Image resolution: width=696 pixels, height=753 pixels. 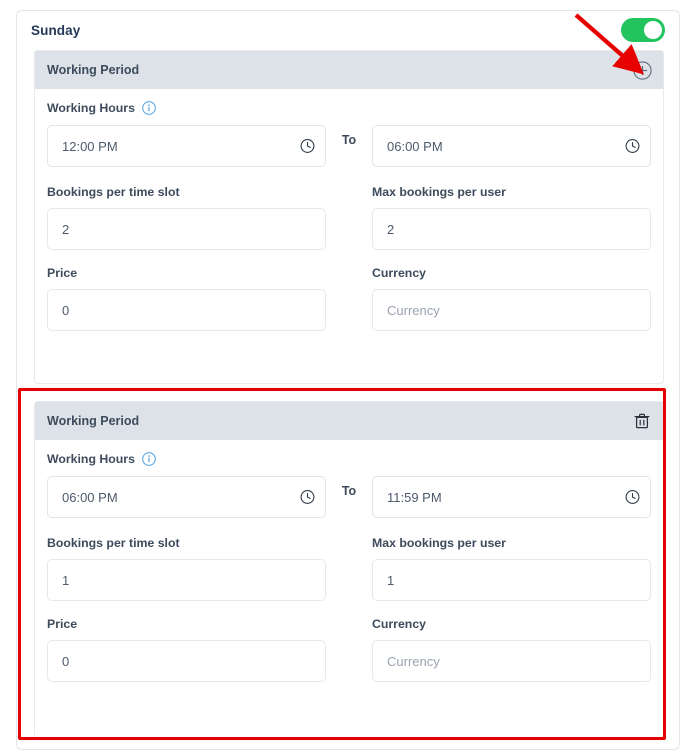 I want to click on start-time-wrap: 12:00 PM, so click(x=186, y=146).